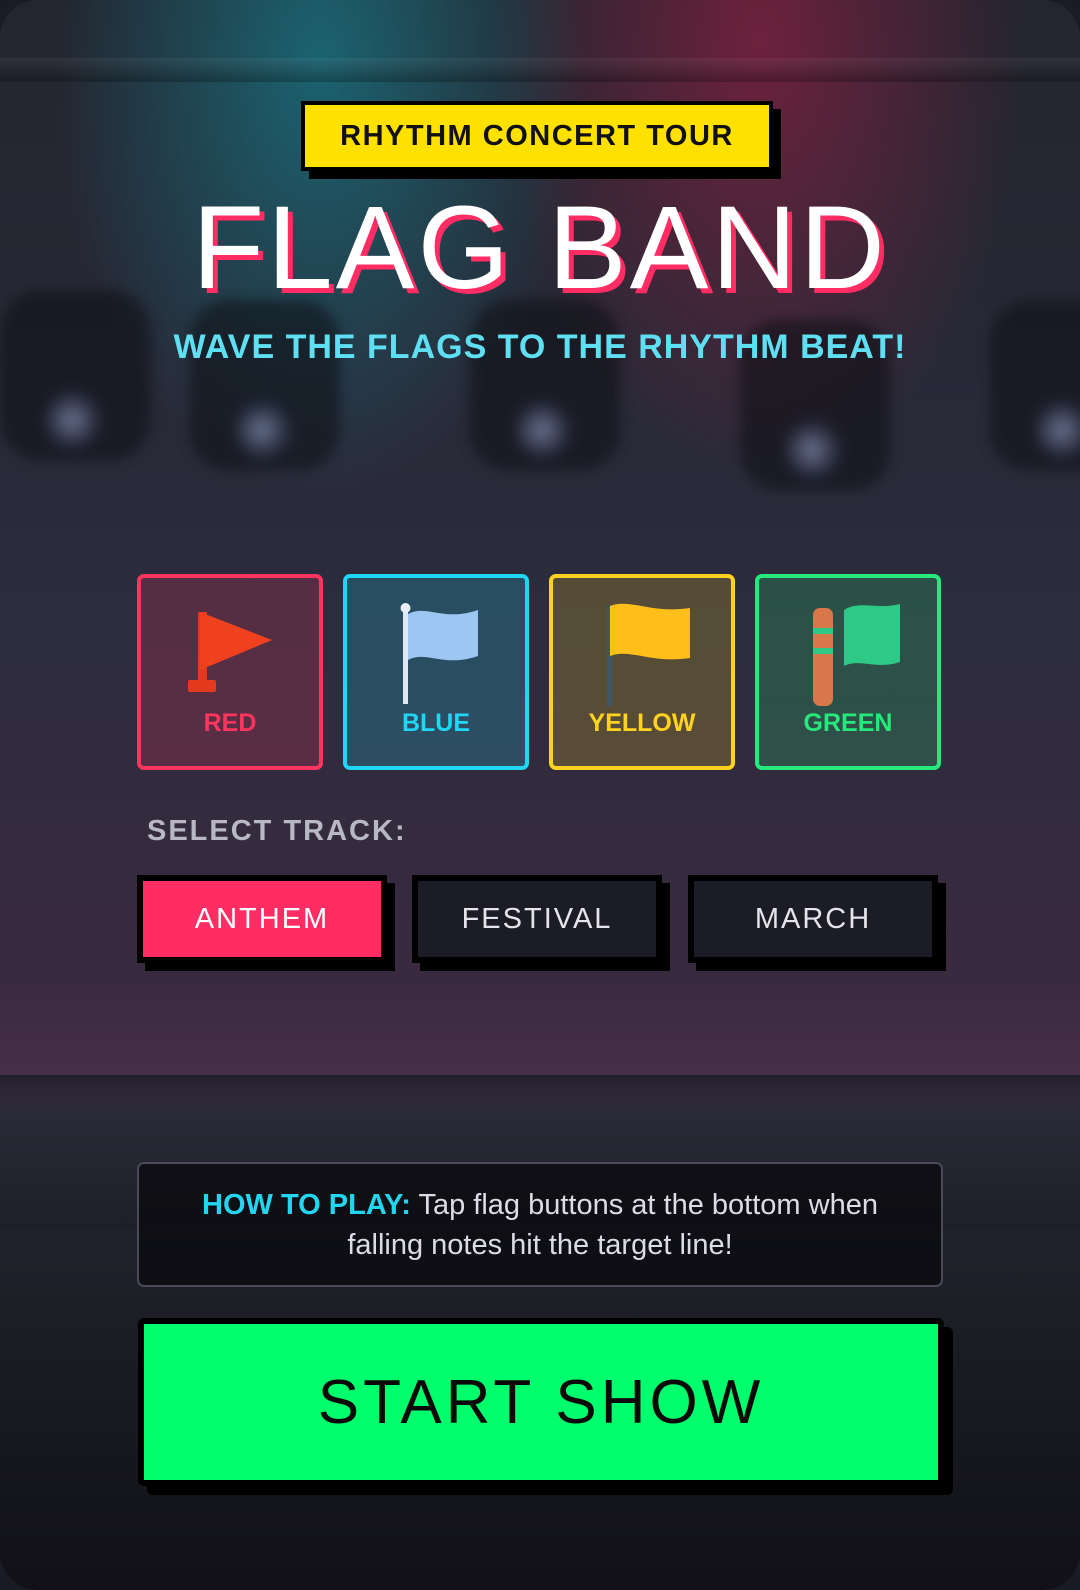  I want to click on track-button-festival: FESTIVAL, so click(537, 919).